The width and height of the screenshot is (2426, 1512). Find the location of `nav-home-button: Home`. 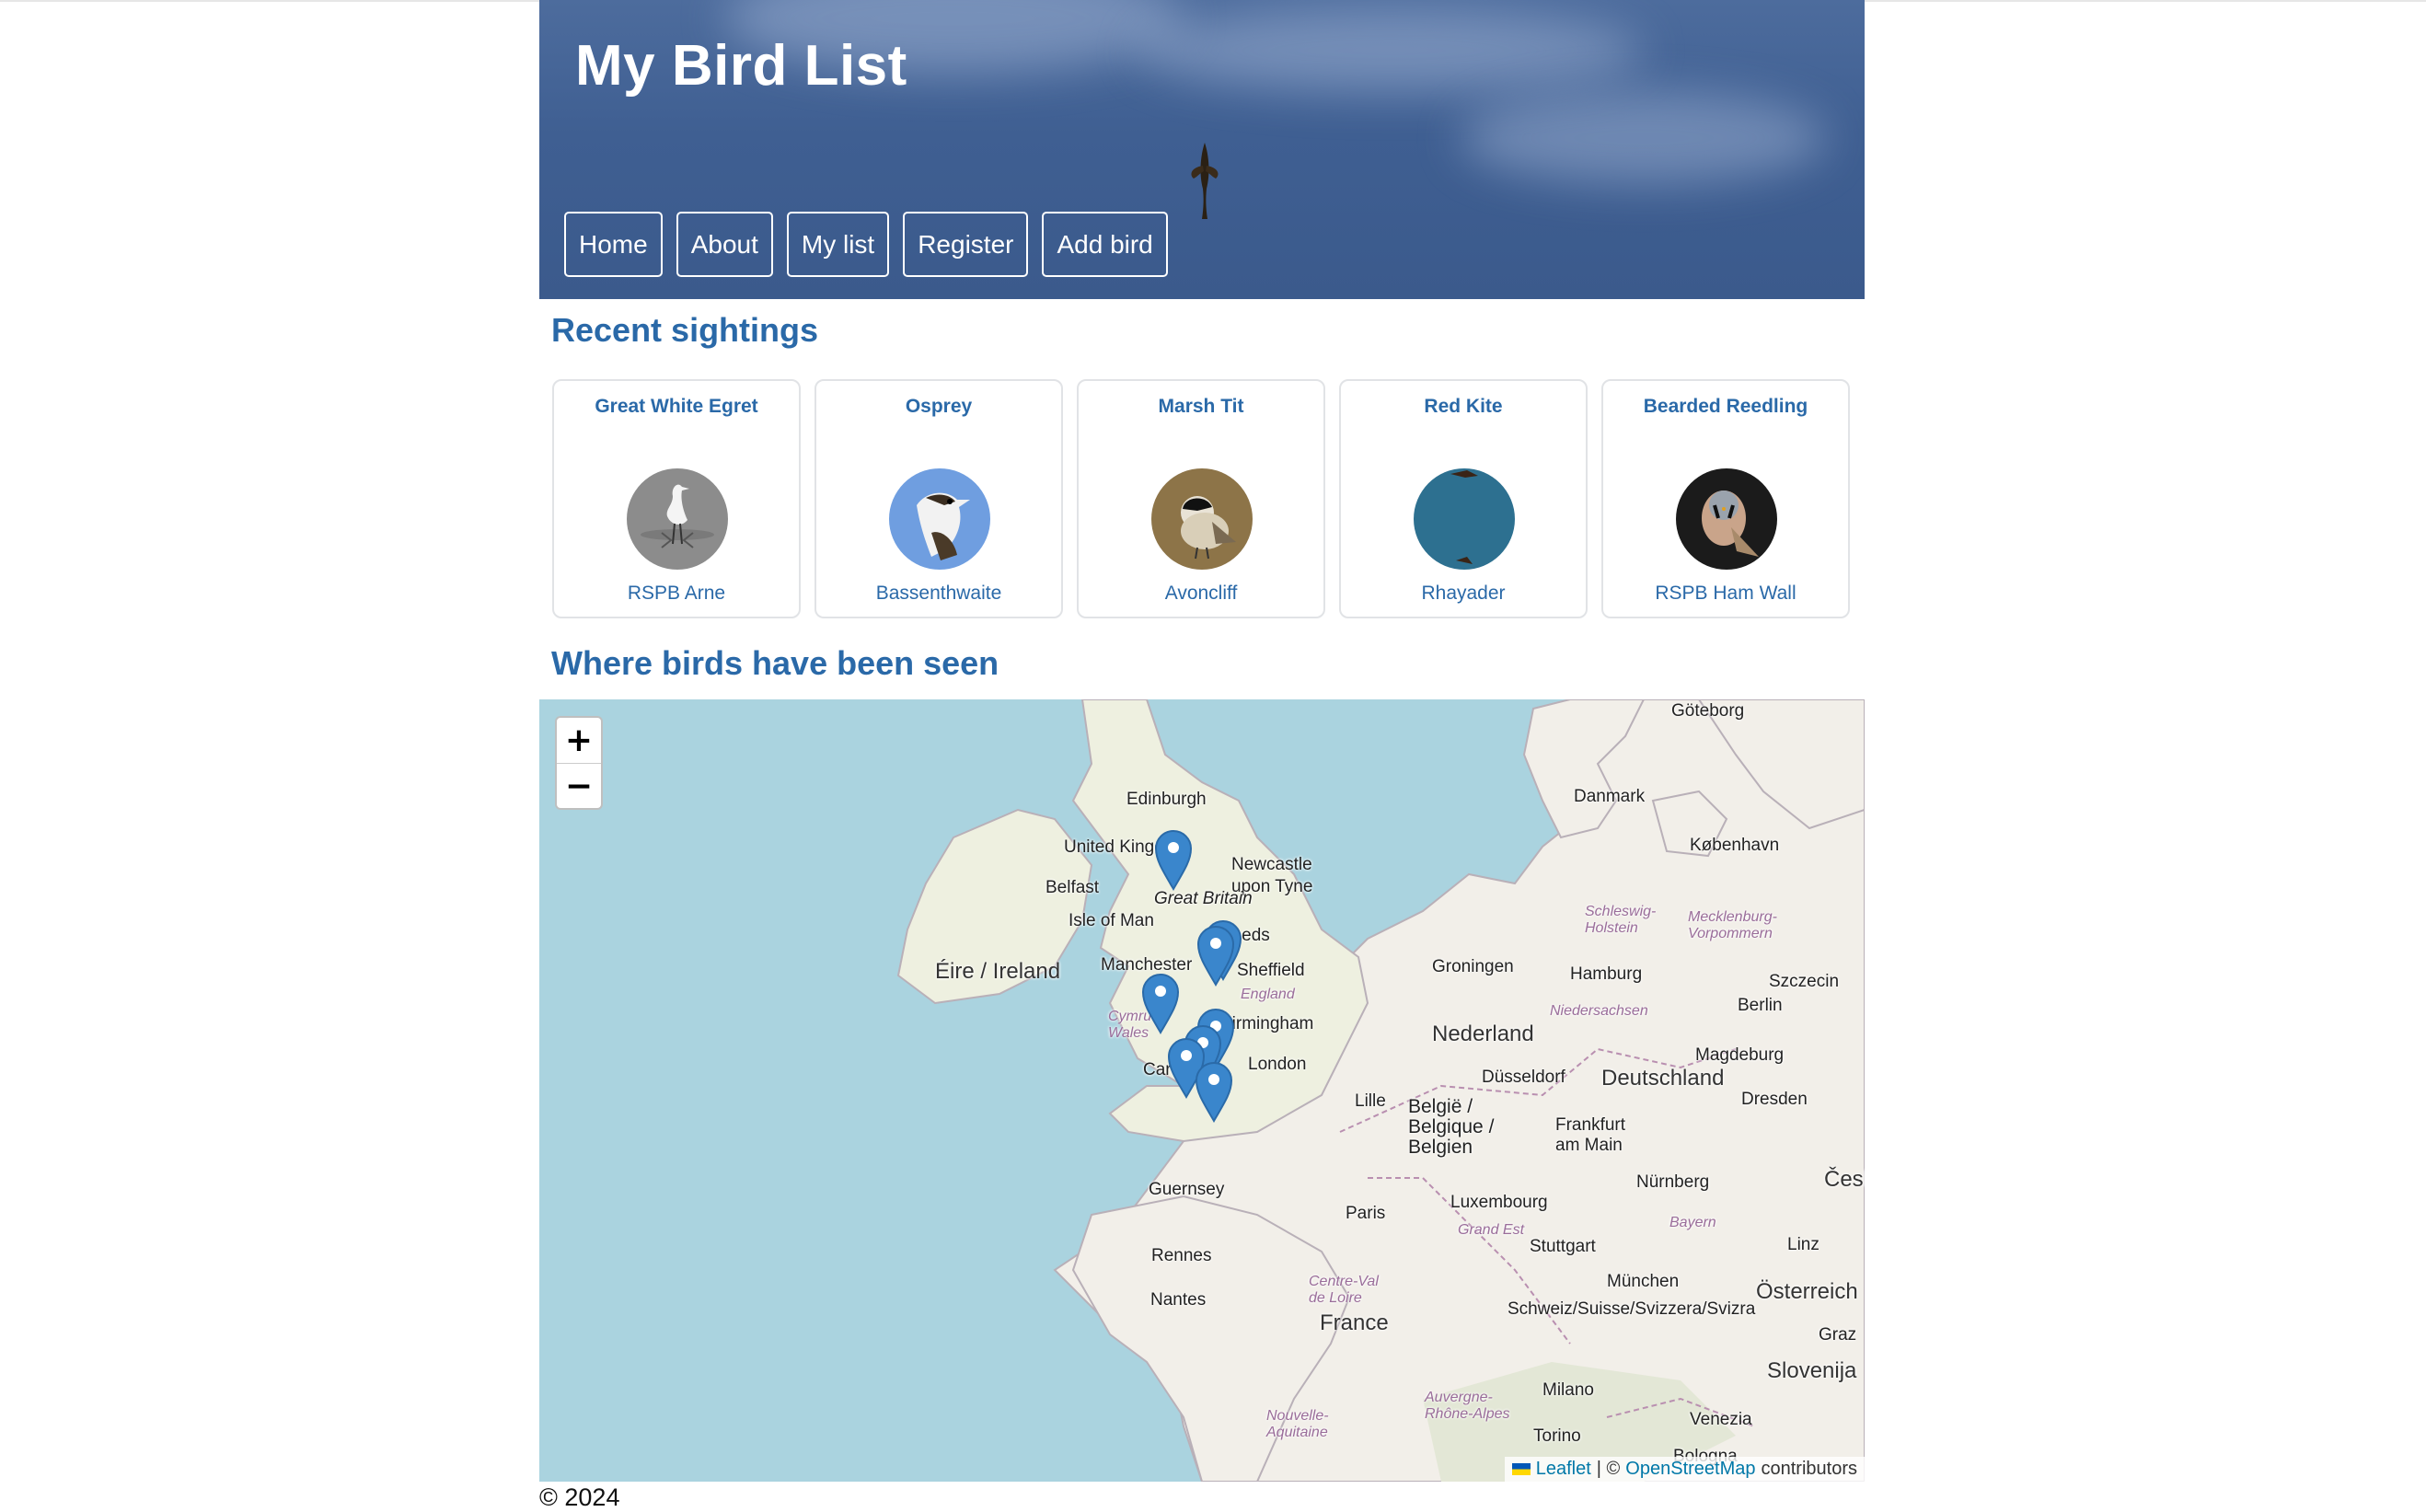

nav-home-button: Home is located at coordinates (613, 244).